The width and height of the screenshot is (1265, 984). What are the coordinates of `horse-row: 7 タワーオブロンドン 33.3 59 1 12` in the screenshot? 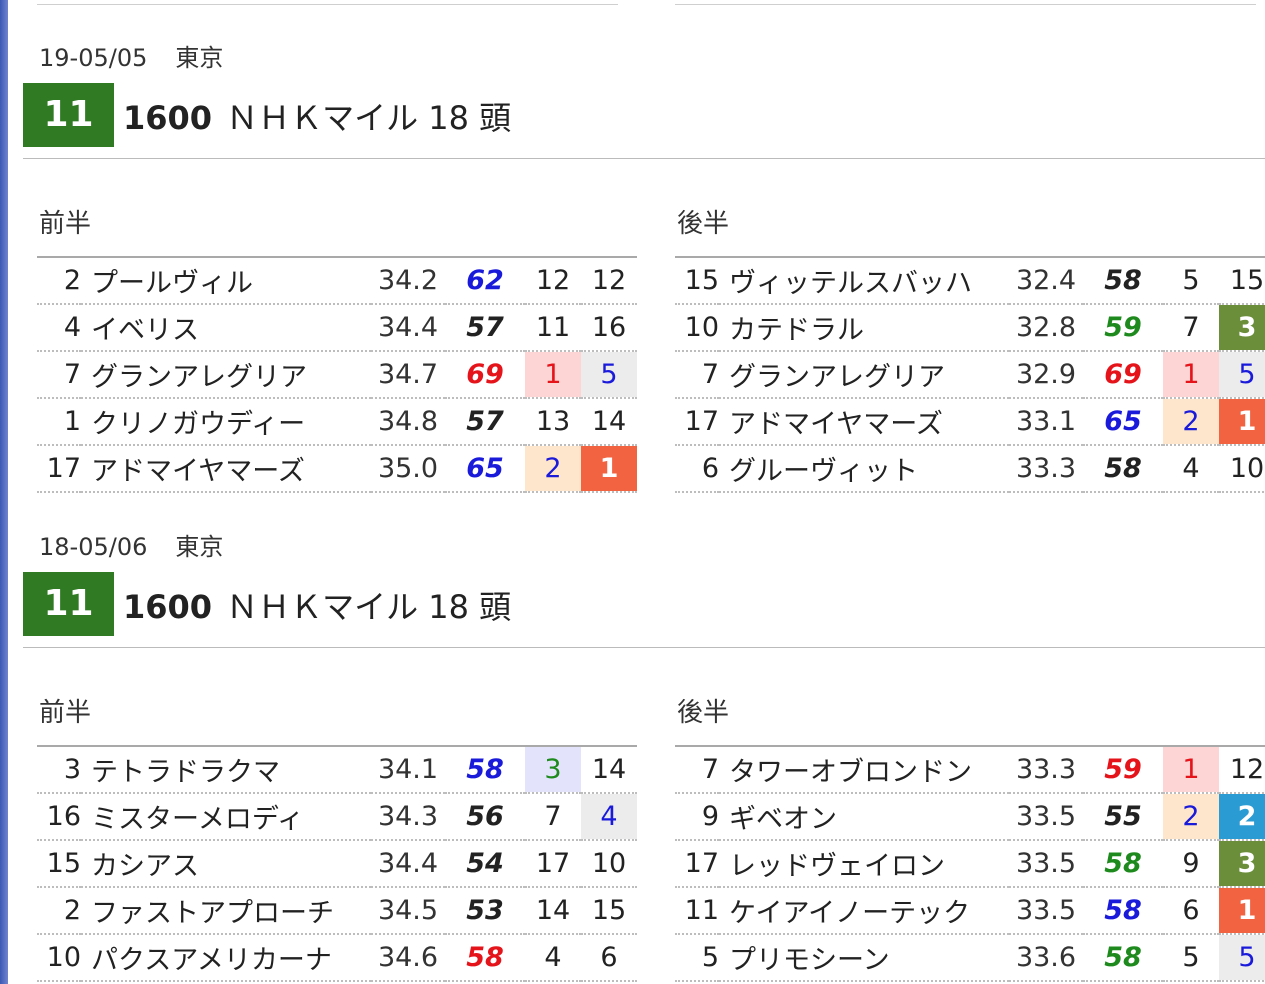 It's located at (970, 770).